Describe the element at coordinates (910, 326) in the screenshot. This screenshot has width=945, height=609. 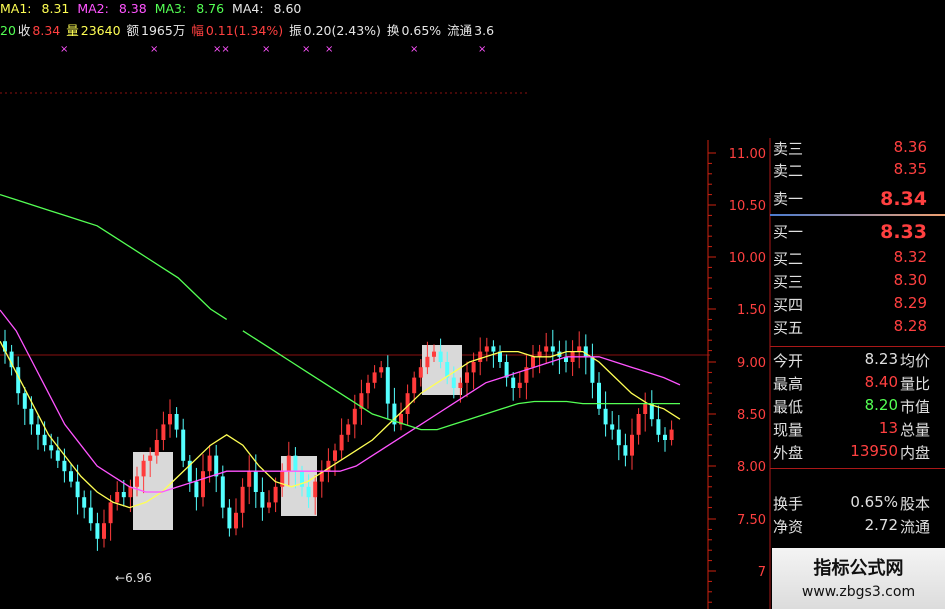
I see `row-value: 8.28` at that location.